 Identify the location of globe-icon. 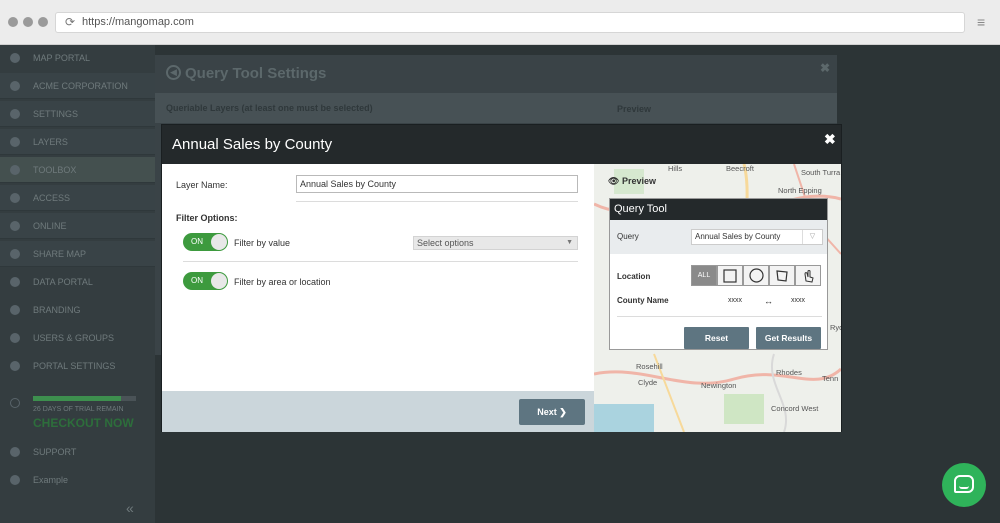
(15, 58).